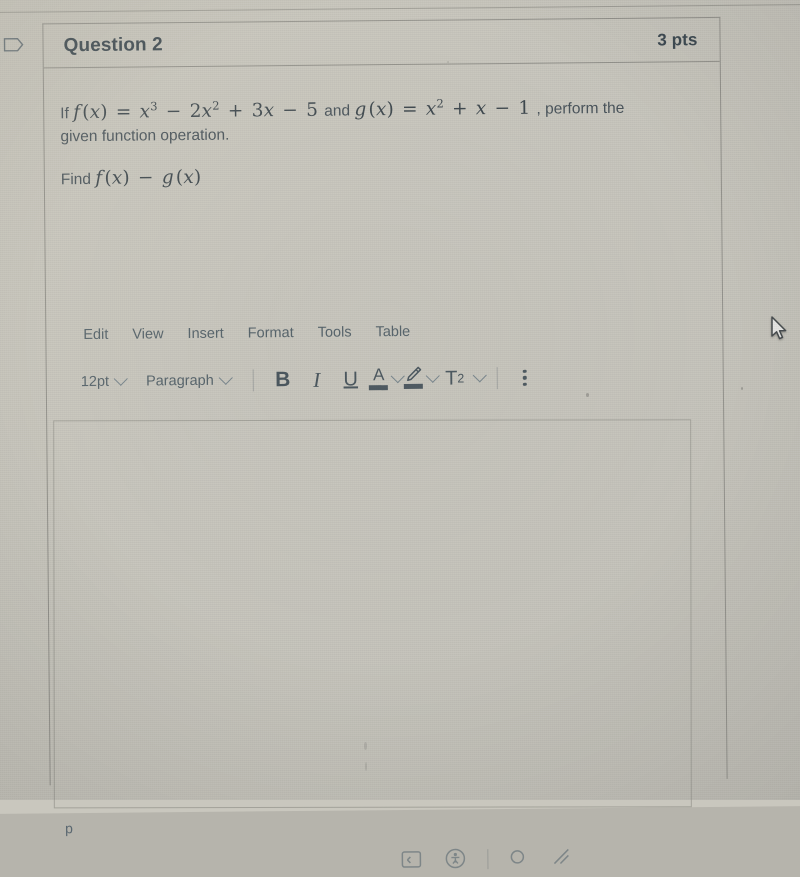 The image size is (800, 877). I want to click on highlight-color-group, so click(421, 379).